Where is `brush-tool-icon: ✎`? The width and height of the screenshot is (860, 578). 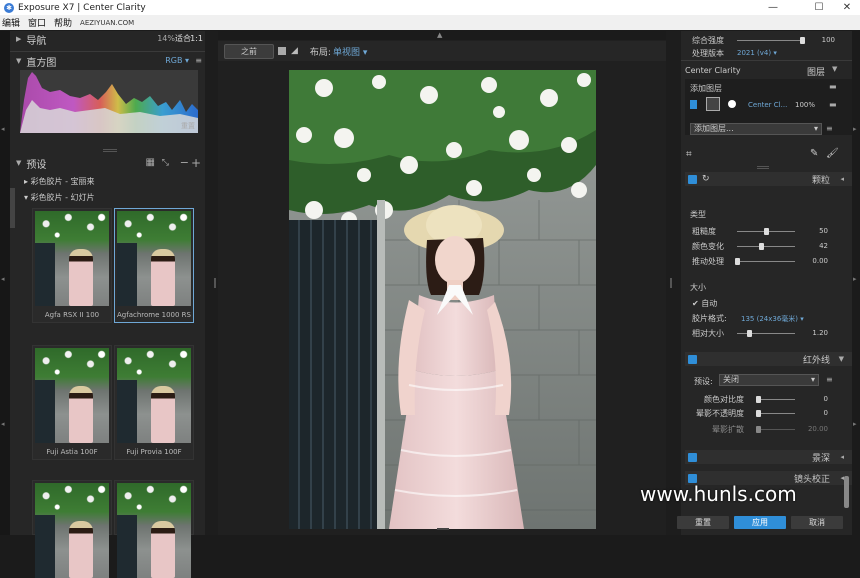
brush-tool-icon: ✎ is located at coordinates (814, 153).